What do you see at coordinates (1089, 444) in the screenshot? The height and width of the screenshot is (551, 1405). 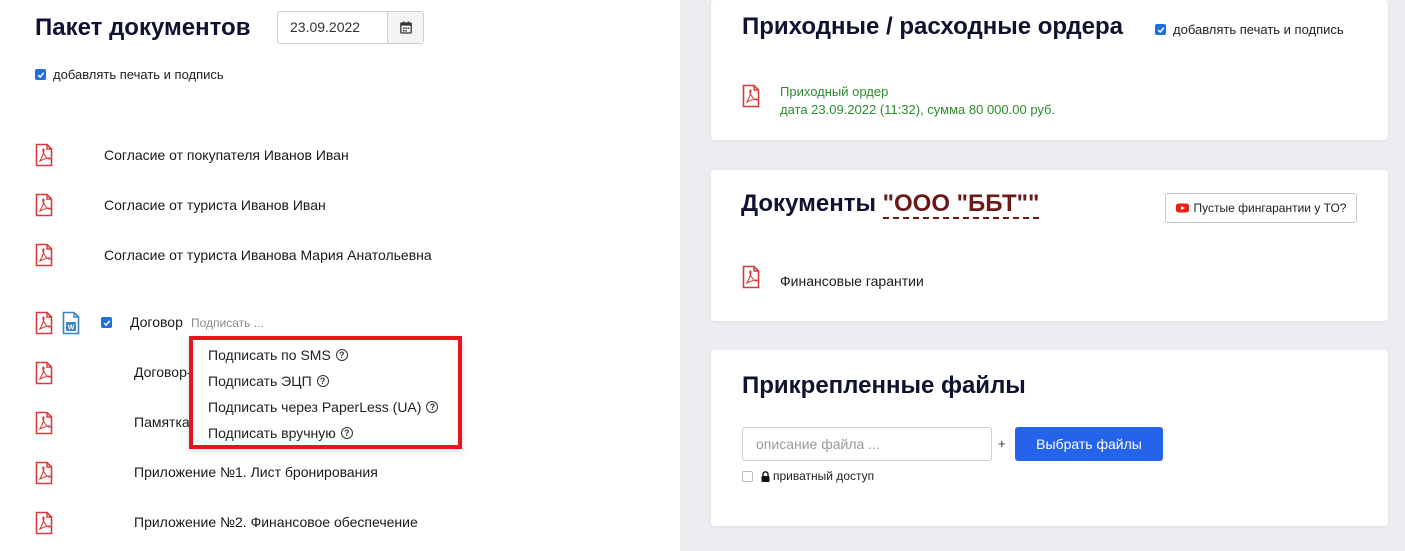 I see `choose-files-button: Выбрать файлы` at bounding box center [1089, 444].